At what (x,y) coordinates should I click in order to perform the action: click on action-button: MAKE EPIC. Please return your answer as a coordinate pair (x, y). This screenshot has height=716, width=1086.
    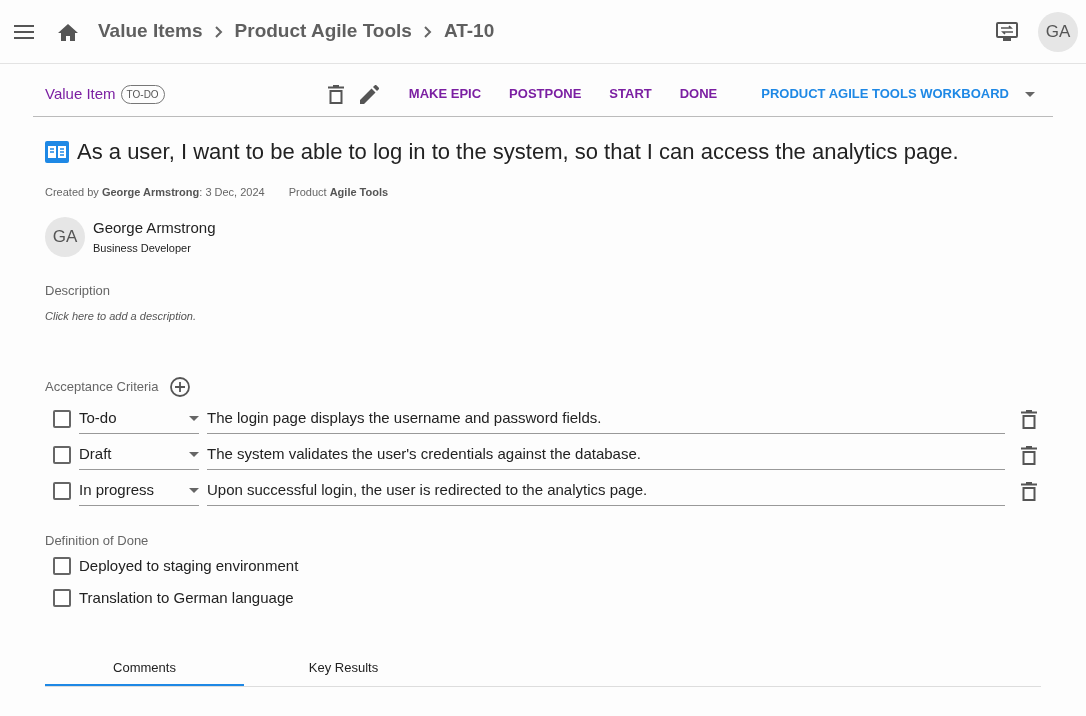
    Looking at the image, I should click on (445, 94).